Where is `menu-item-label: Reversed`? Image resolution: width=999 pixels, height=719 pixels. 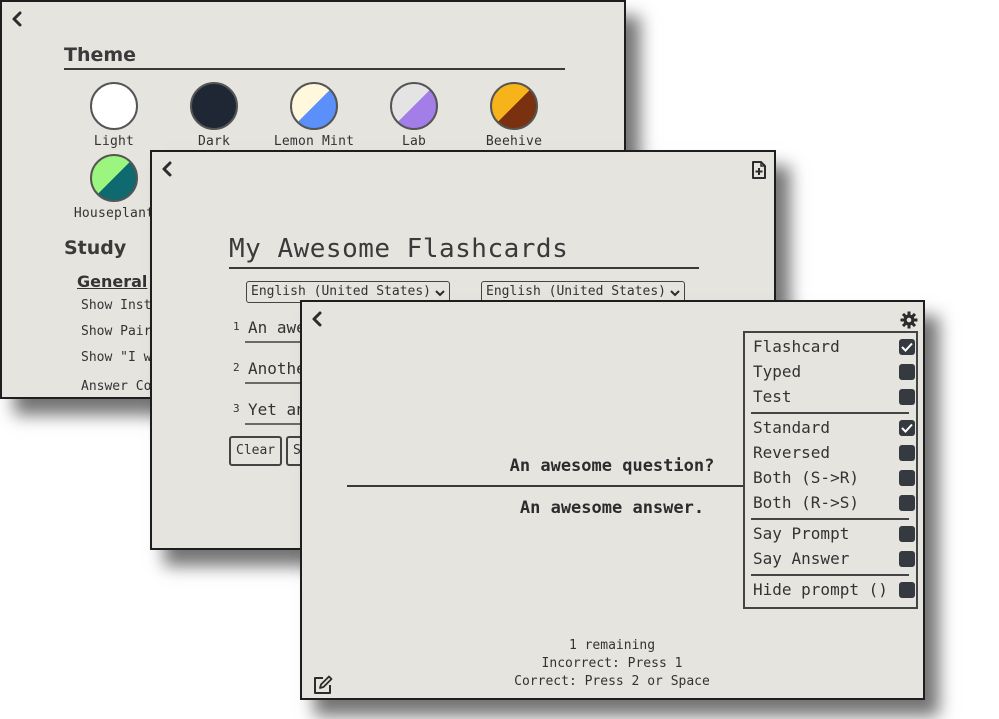 menu-item-label: Reversed is located at coordinates (792, 452).